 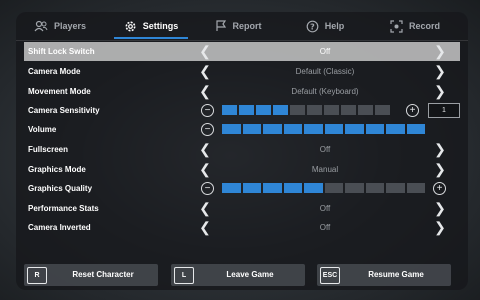 I want to click on resume-game-button: ESC Resume Game, so click(x=384, y=275).